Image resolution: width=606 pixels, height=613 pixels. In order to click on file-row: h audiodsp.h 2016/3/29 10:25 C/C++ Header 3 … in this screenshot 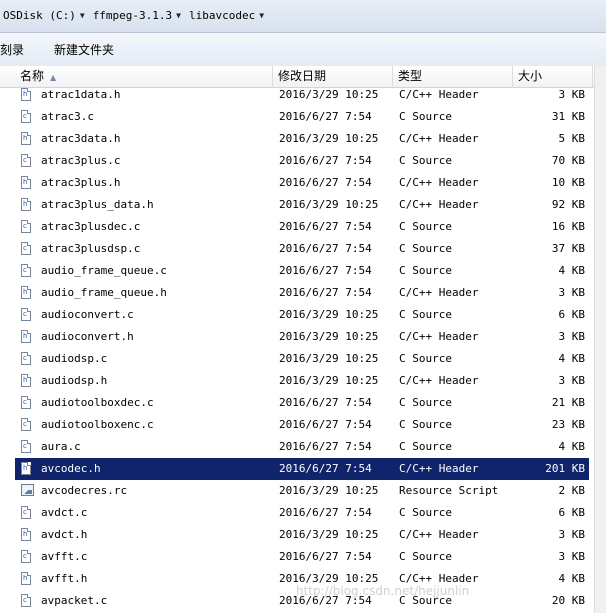, I will do `click(302, 381)`.